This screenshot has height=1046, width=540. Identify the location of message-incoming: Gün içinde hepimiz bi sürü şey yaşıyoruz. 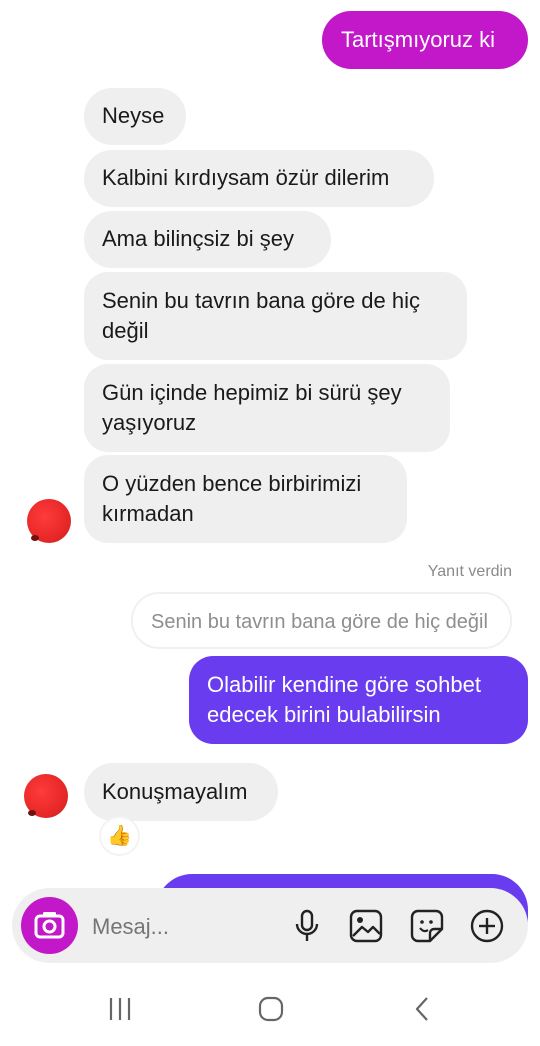
(267, 408).